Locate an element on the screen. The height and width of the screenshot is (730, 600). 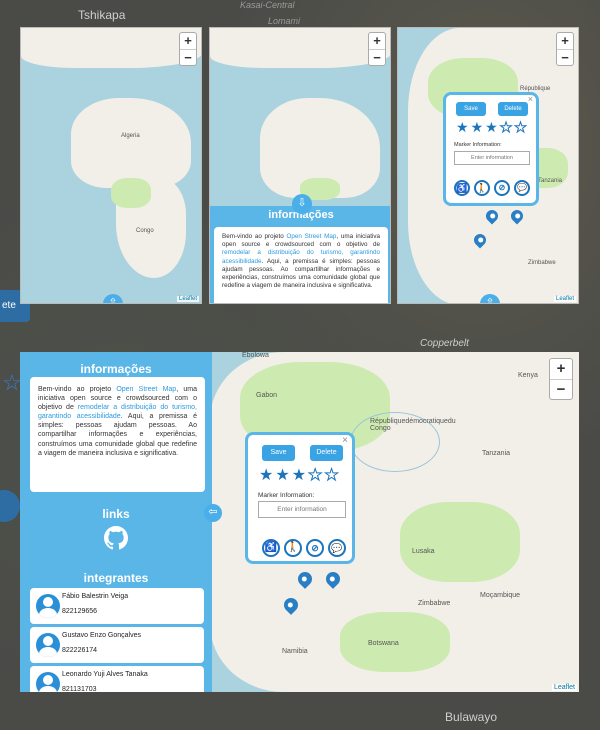
member-card: Leonardo Yuji Alves Tanaka 821131703 is located at coordinates (117, 679).